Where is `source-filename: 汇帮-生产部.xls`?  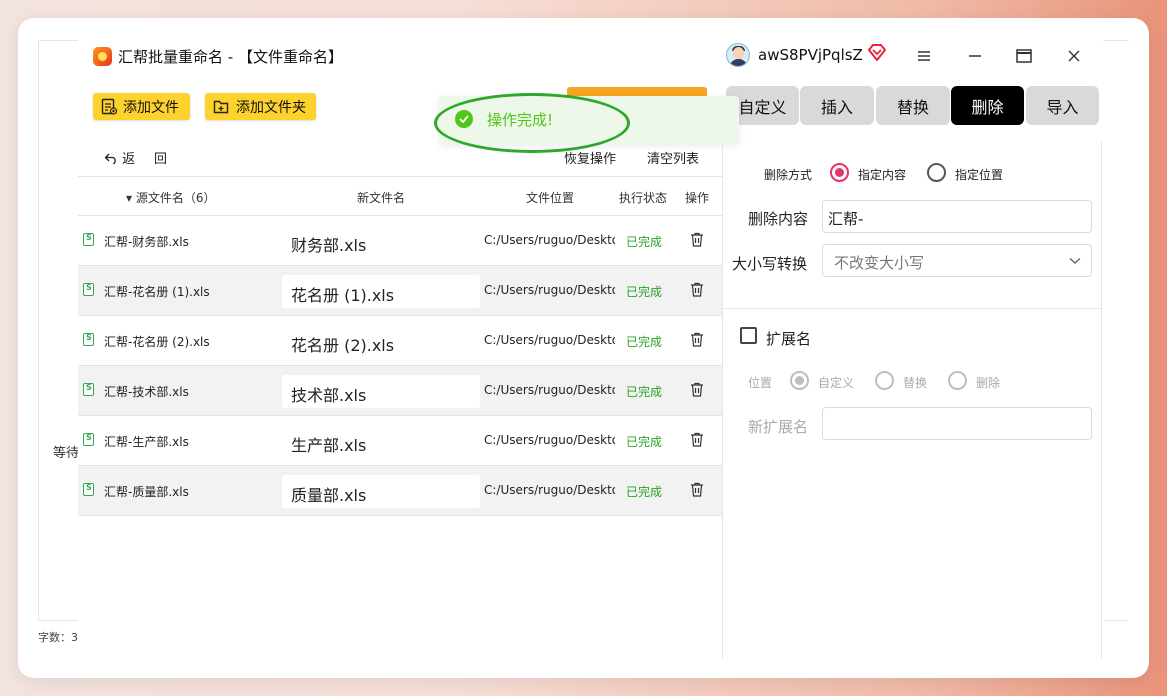
source-filename: 汇帮-生产部.xls is located at coordinates (146, 442).